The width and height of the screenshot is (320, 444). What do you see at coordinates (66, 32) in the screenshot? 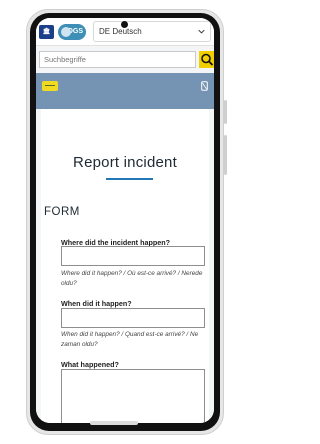
I see `logo-circle-icon` at bounding box center [66, 32].